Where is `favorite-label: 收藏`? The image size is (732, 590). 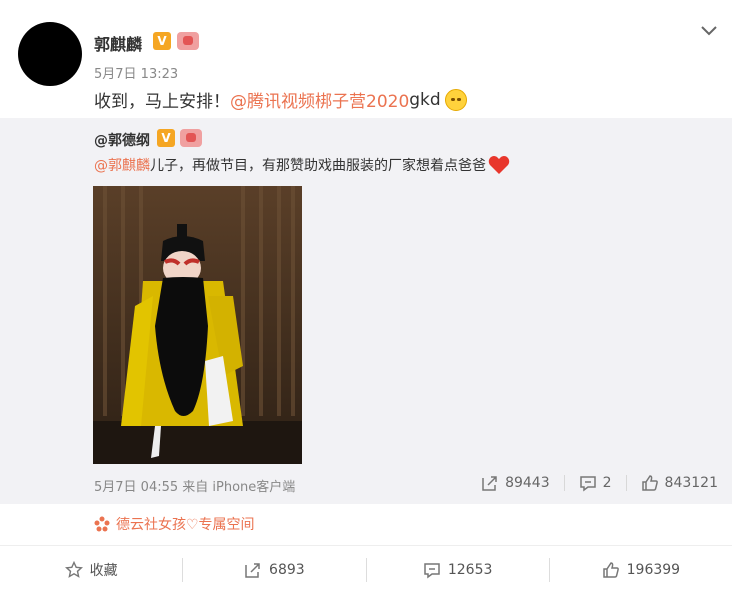
favorite-label: 收藏 is located at coordinates (103, 571).